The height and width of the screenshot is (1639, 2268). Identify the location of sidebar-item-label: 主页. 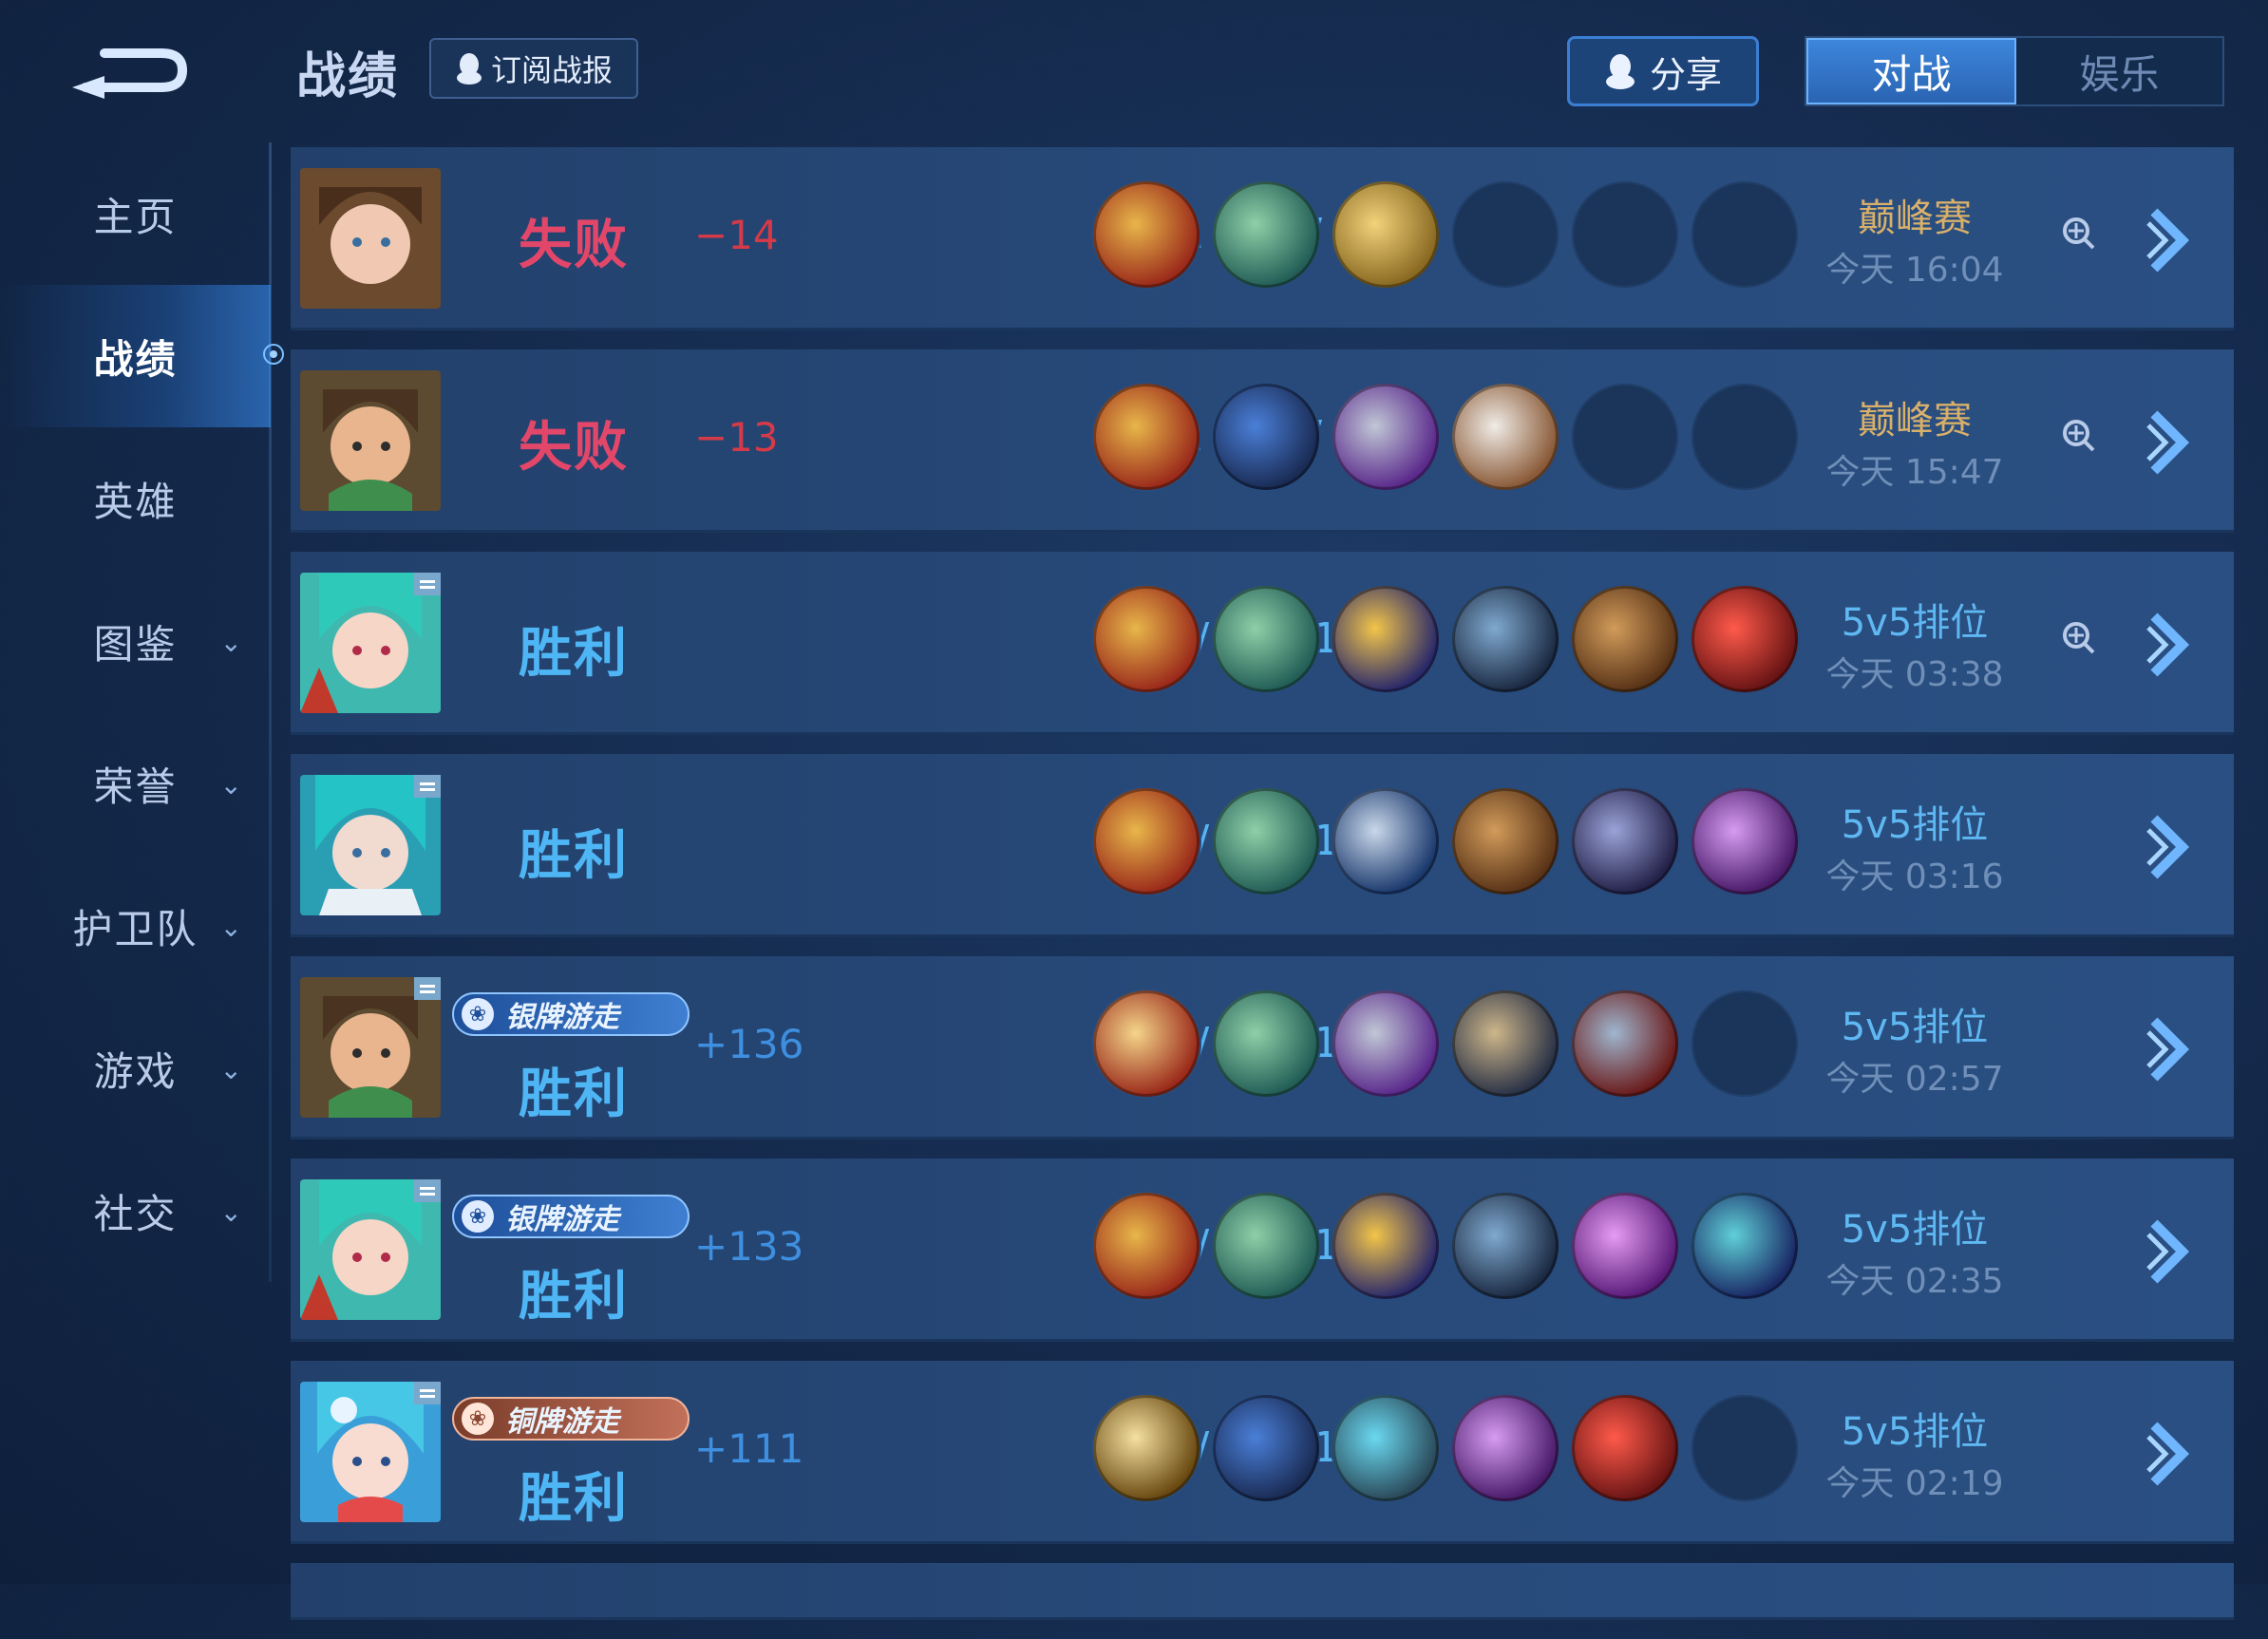
(135, 216).